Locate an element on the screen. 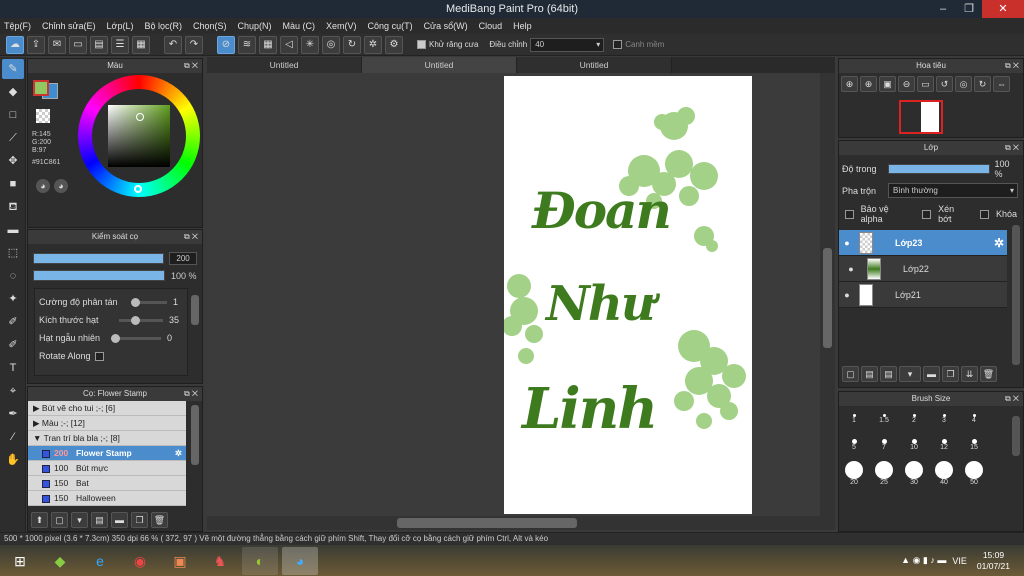 This screenshot has height=576, width=1024. chrome-icon: ◉ is located at coordinates (140, 561).